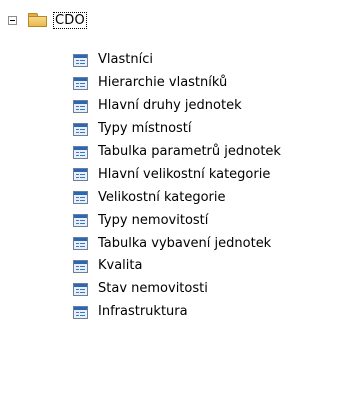 The width and height of the screenshot is (352, 398). I want to click on tree-item-label: Vlastníci, so click(125, 60).